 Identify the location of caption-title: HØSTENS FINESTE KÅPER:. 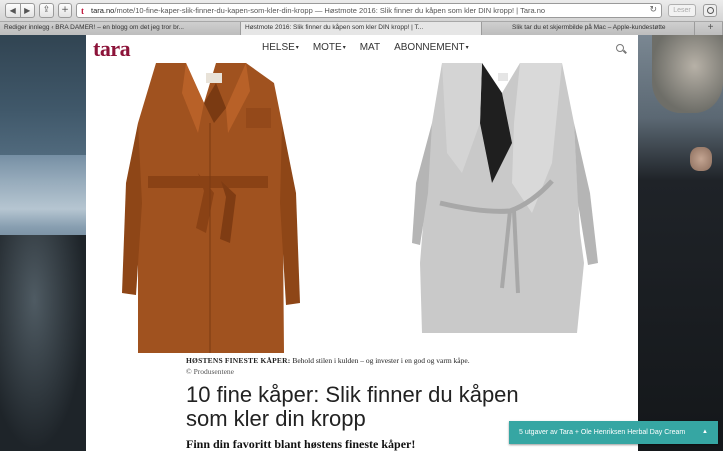
(238, 360).